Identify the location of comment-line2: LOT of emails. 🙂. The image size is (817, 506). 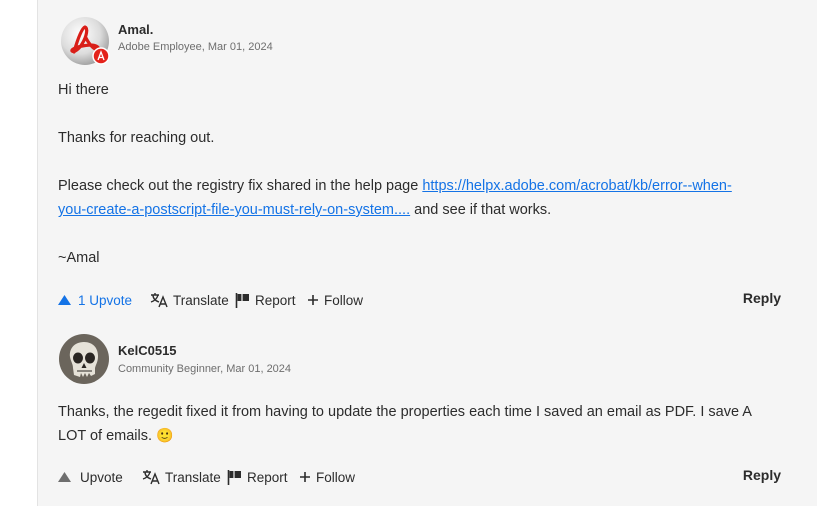
(408, 436).